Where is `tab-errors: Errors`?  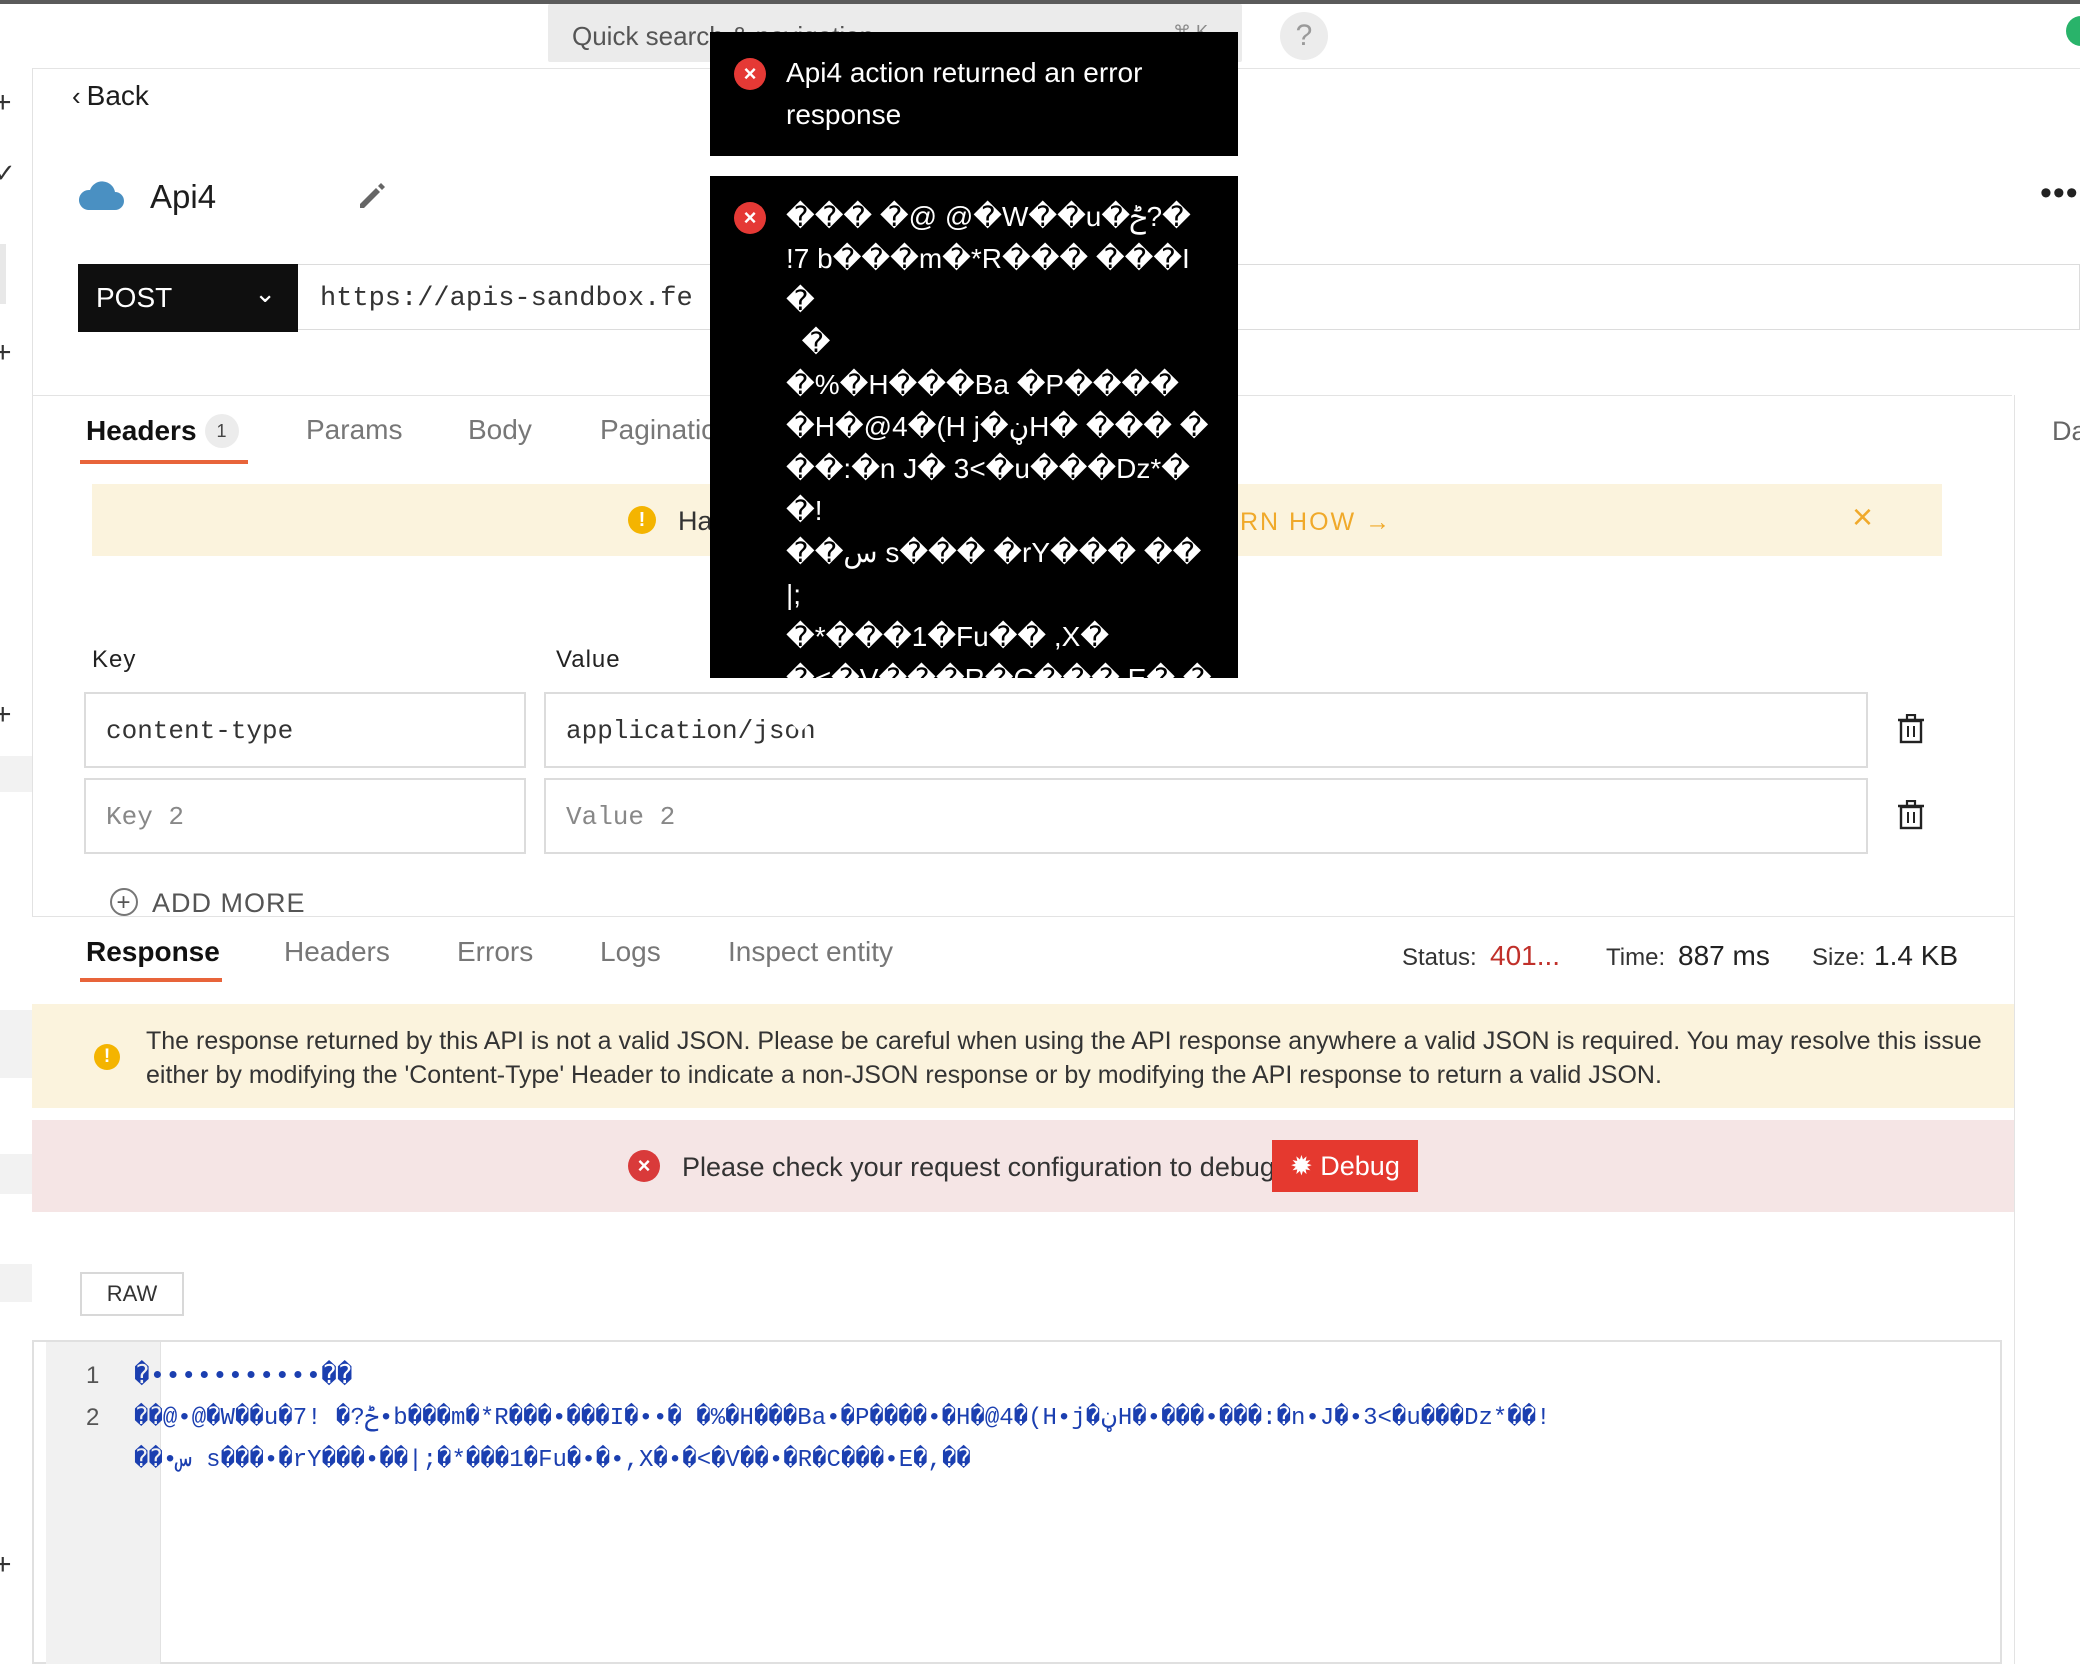 tab-errors: Errors is located at coordinates (495, 952).